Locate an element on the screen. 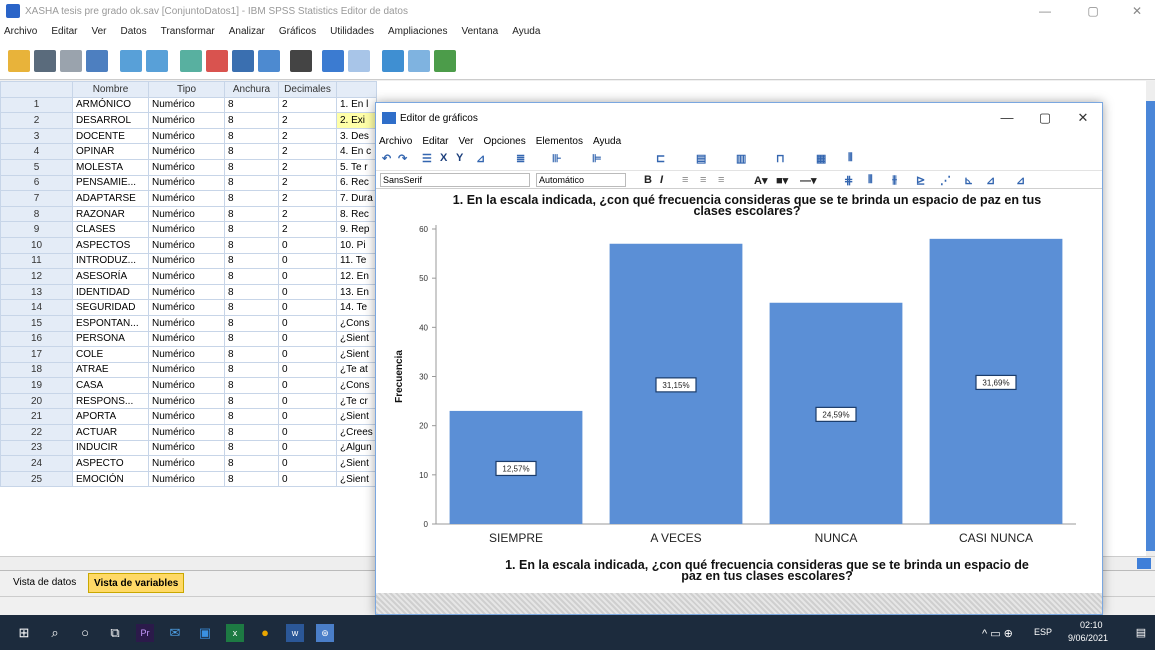 The width and height of the screenshot is (1155, 650). undo-icon: ↶ is located at coordinates (386, 158).